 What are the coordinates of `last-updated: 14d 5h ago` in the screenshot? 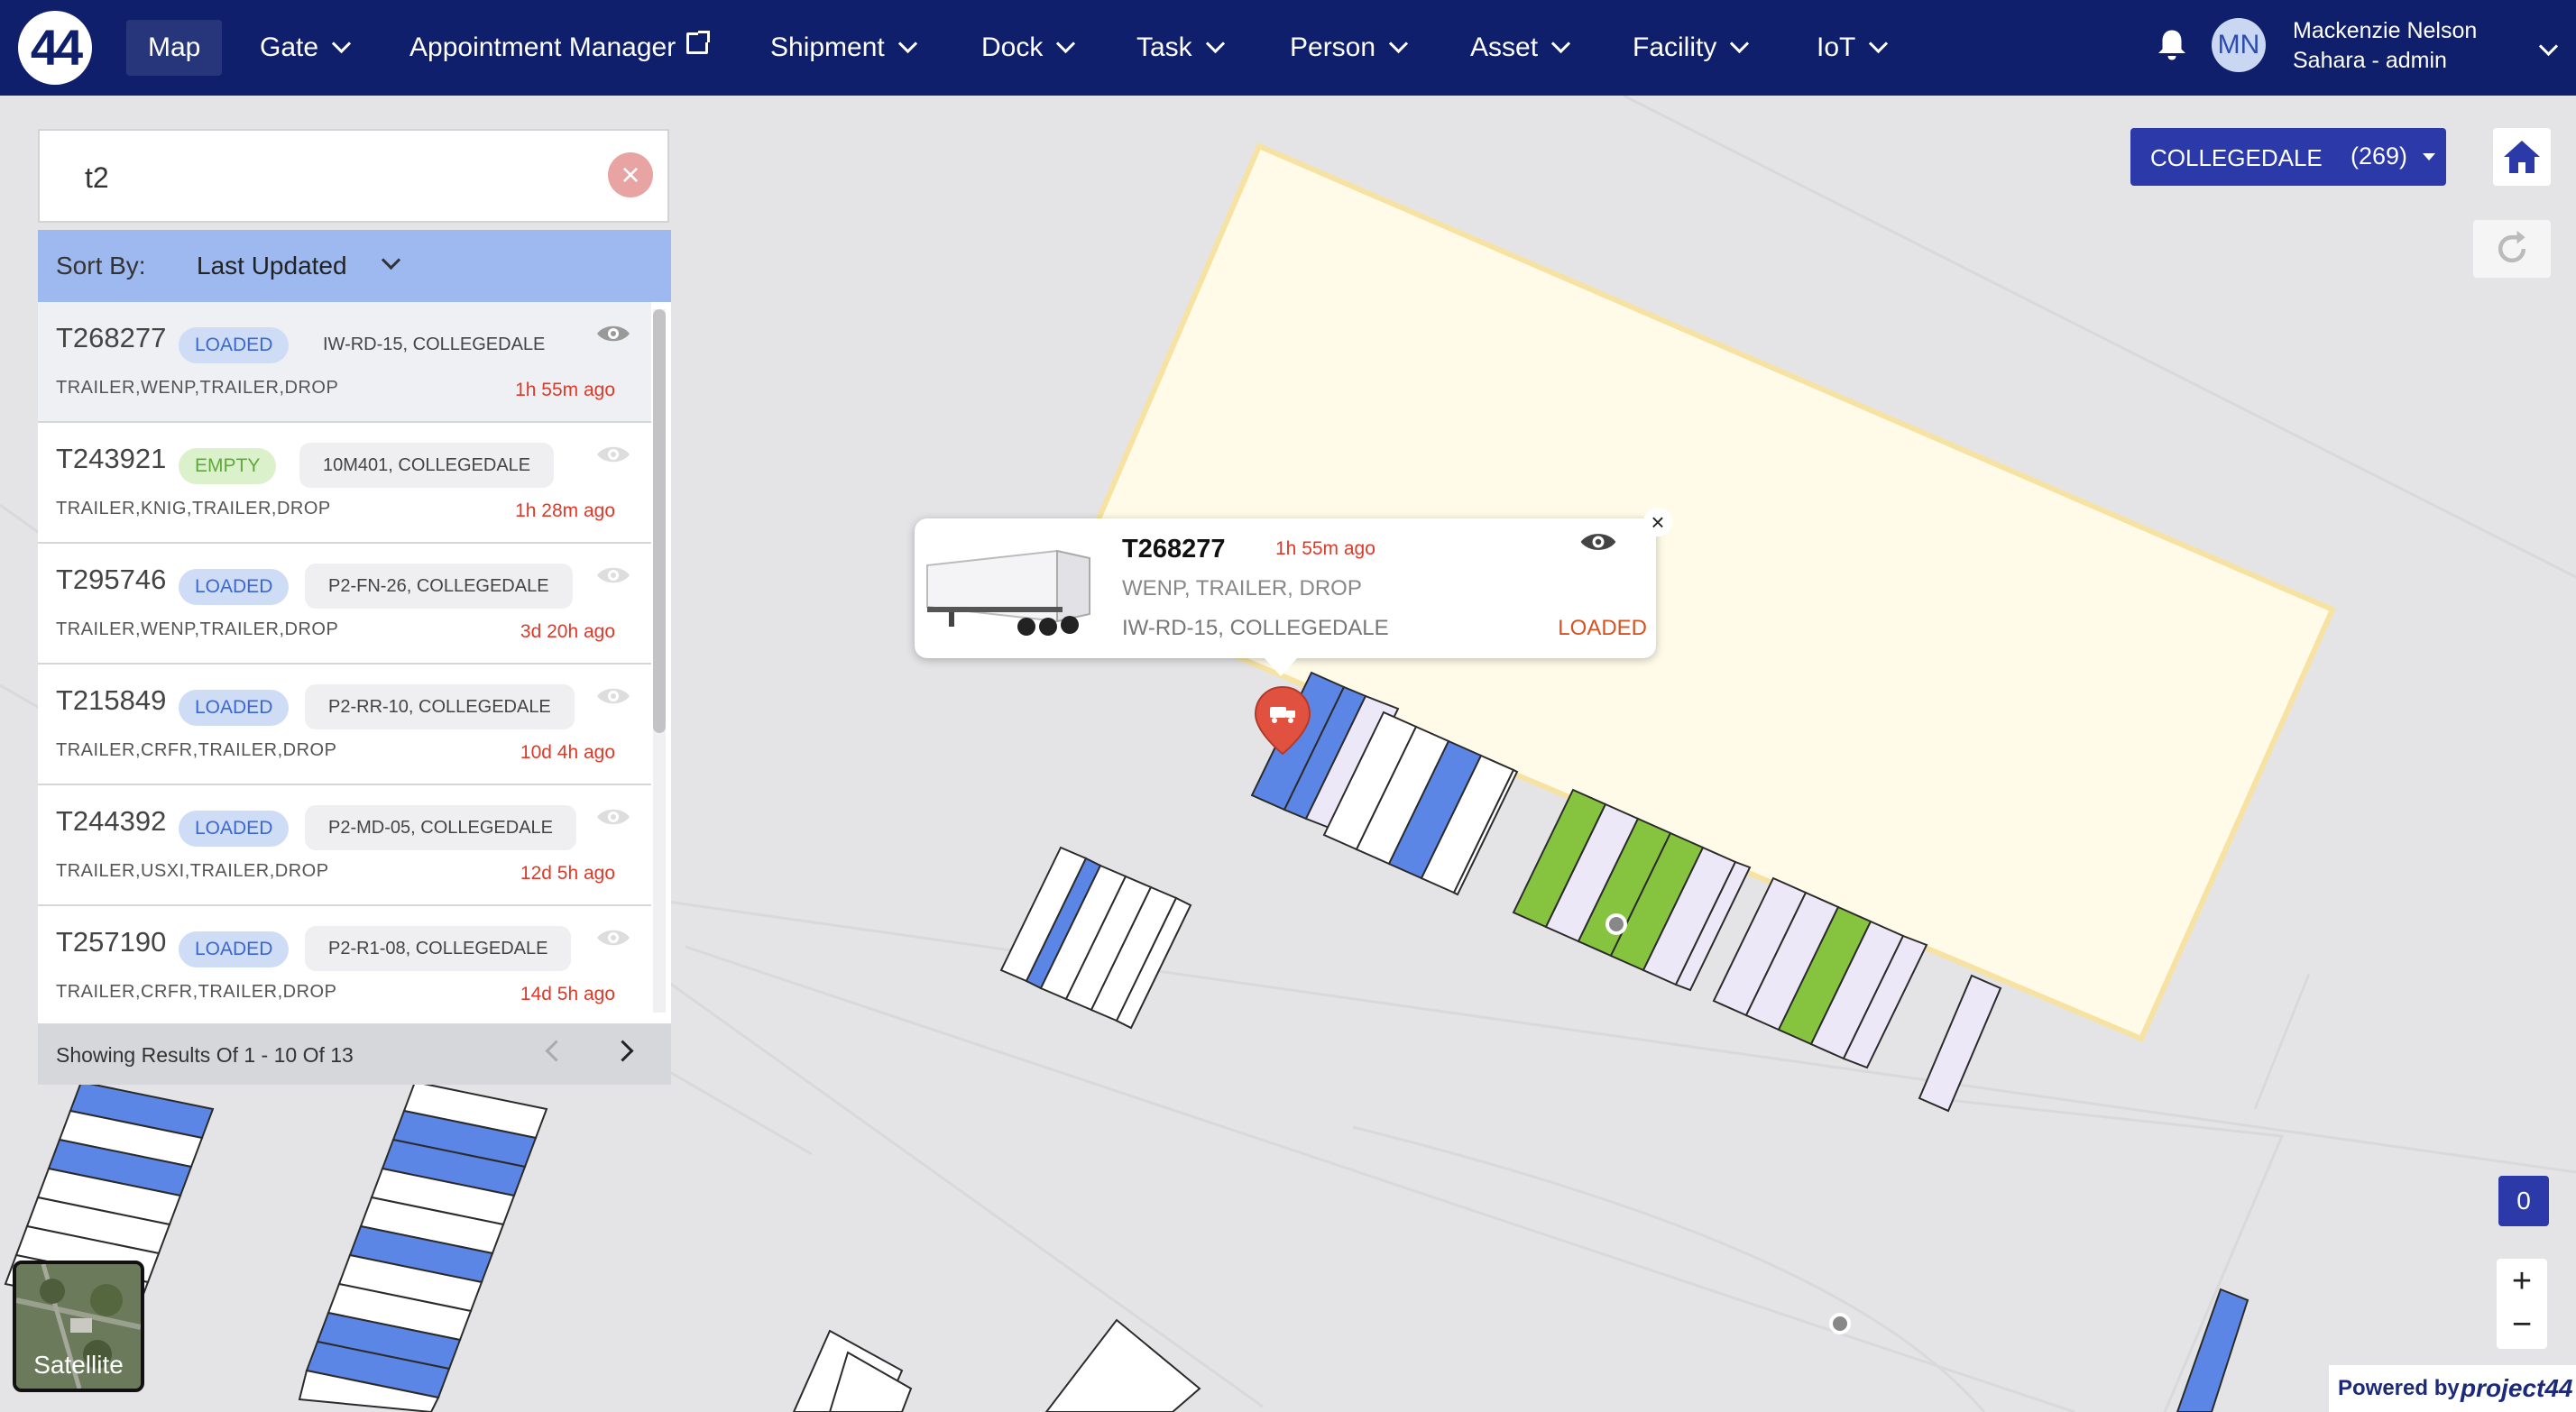 It's located at (567, 994).